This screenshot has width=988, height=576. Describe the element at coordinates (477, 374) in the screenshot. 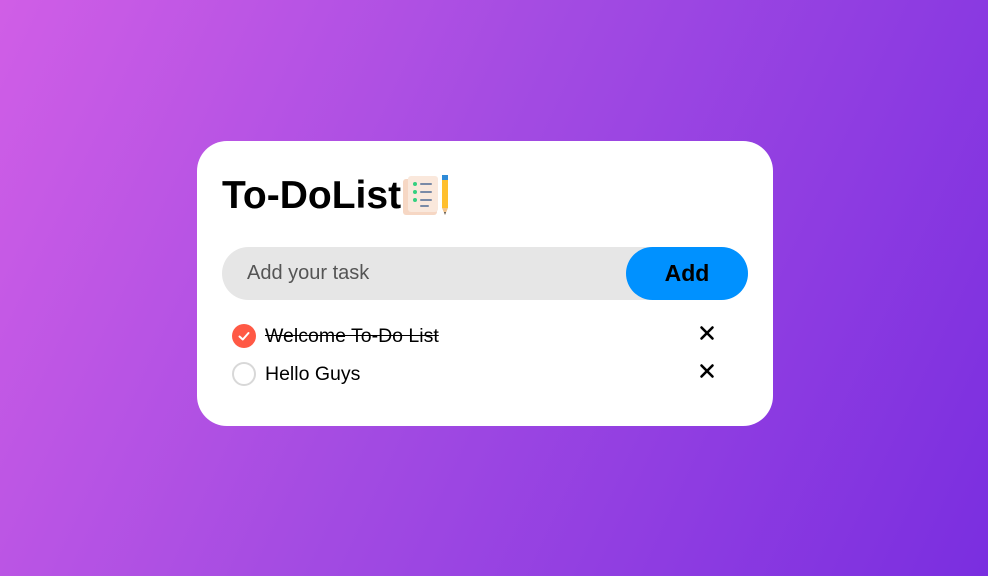

I see `task-item: Hello Guys` at that location.